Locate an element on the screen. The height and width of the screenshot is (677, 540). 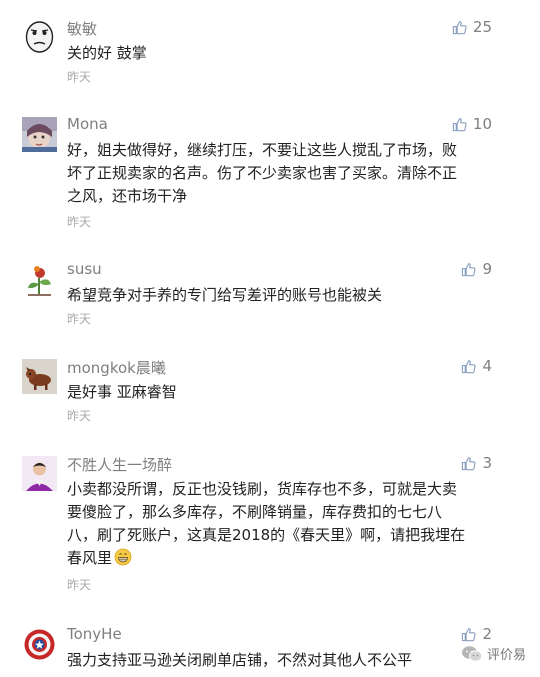
comment-author: susu is located at coordinates (84, 269).